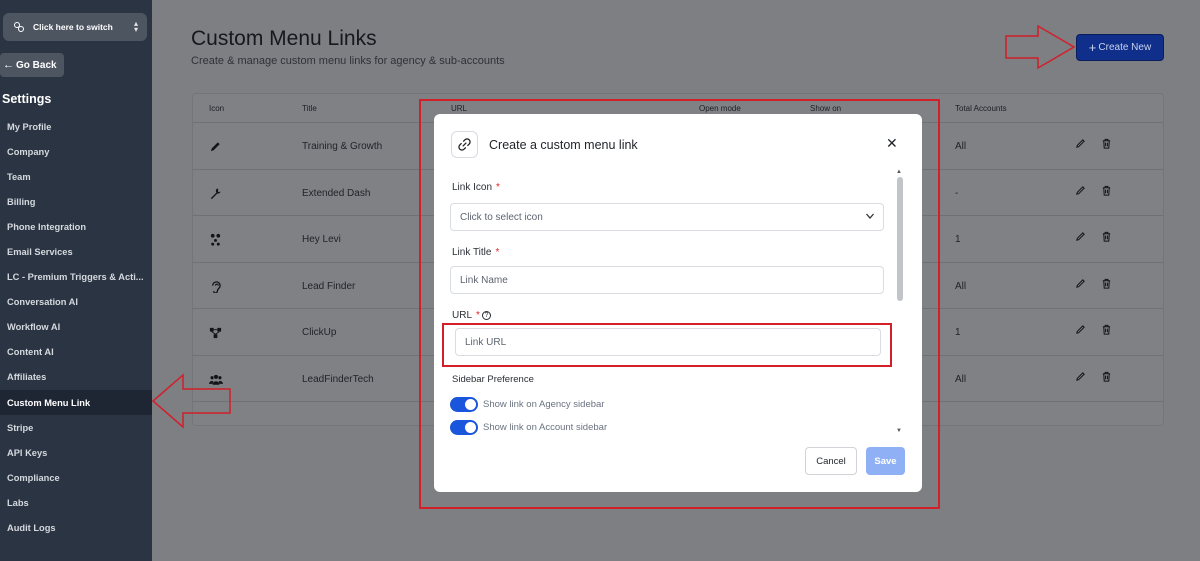 The height and width of the screenshot is (561, 1200). Describe the element at coordinates (215, 148) in the screenshot. I see `pen-icon` at that location.